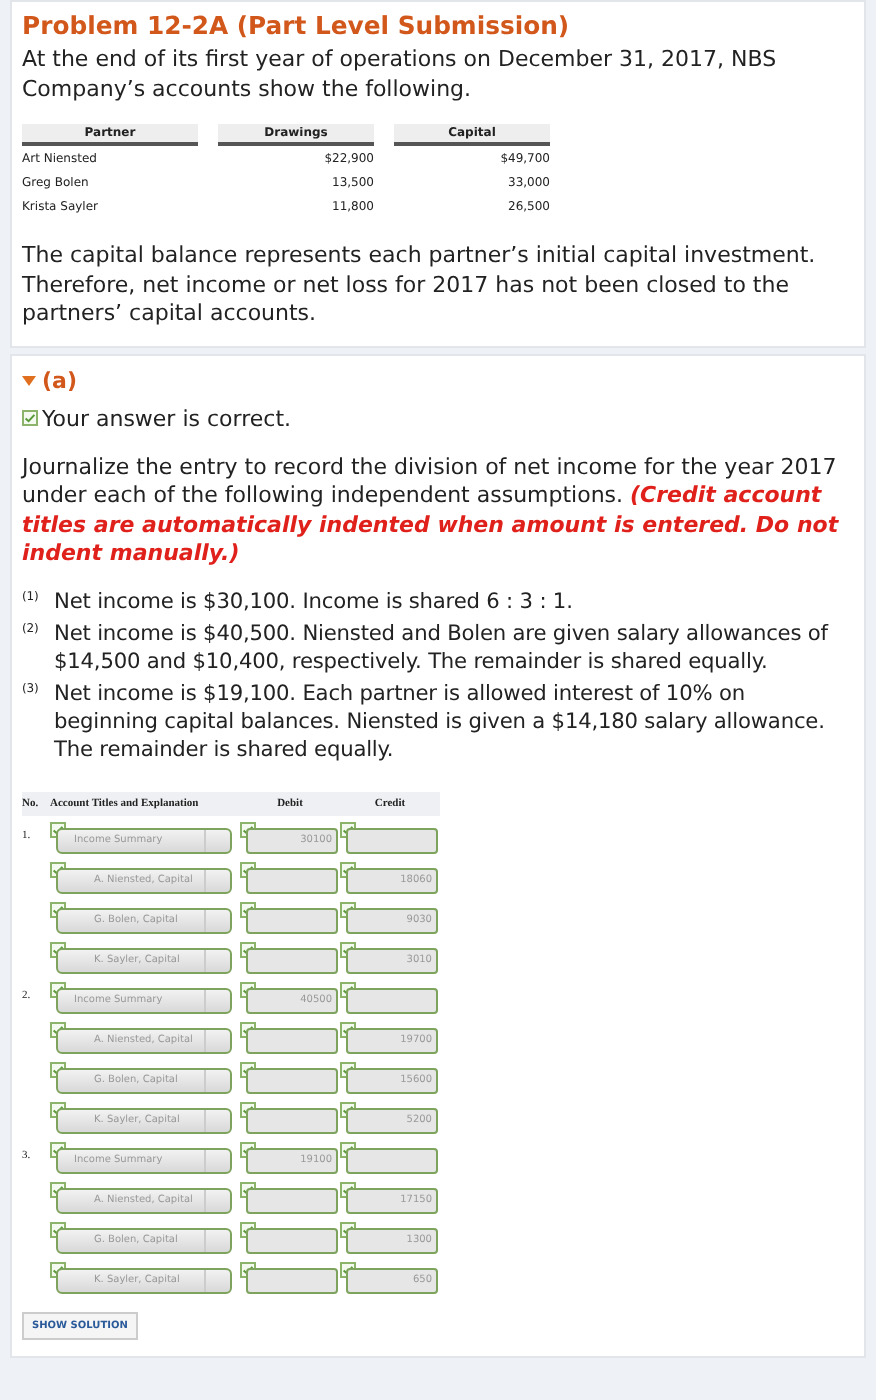  I want to click on check-icon, so click(30, 418).